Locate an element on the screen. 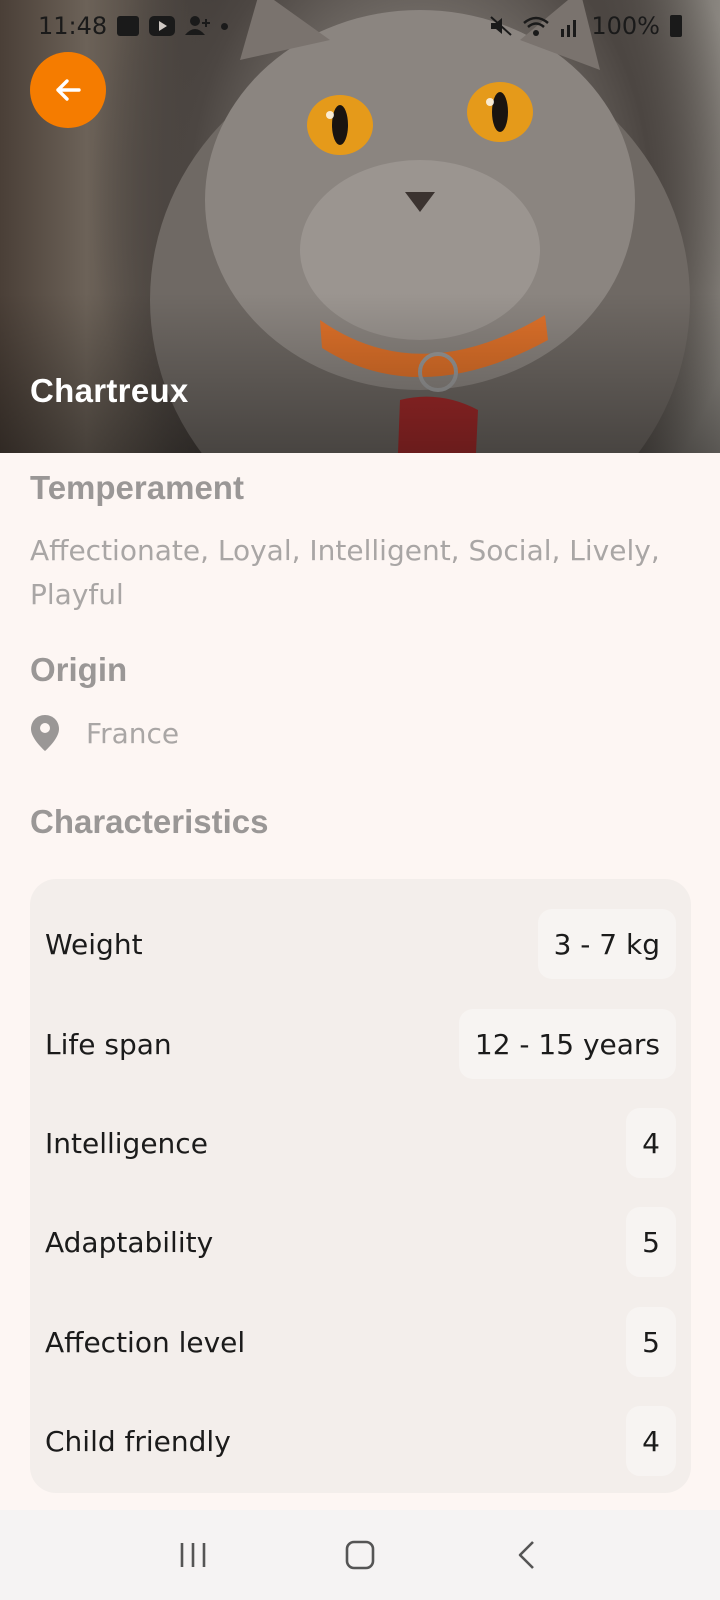 The width and height of the screenshot is (720, 1600). status-left: 11:48 is located at coordinates (133, 26).